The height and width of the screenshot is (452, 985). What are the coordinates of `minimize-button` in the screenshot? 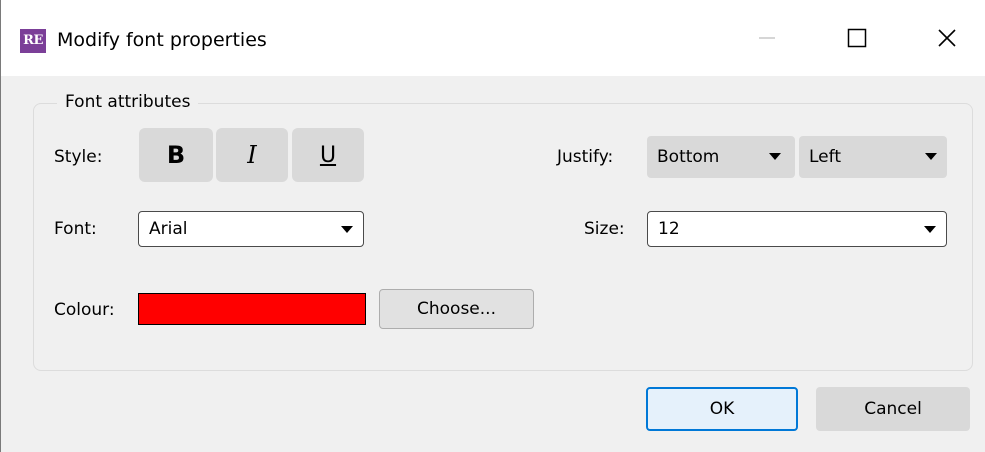 It's located at (767, 38).